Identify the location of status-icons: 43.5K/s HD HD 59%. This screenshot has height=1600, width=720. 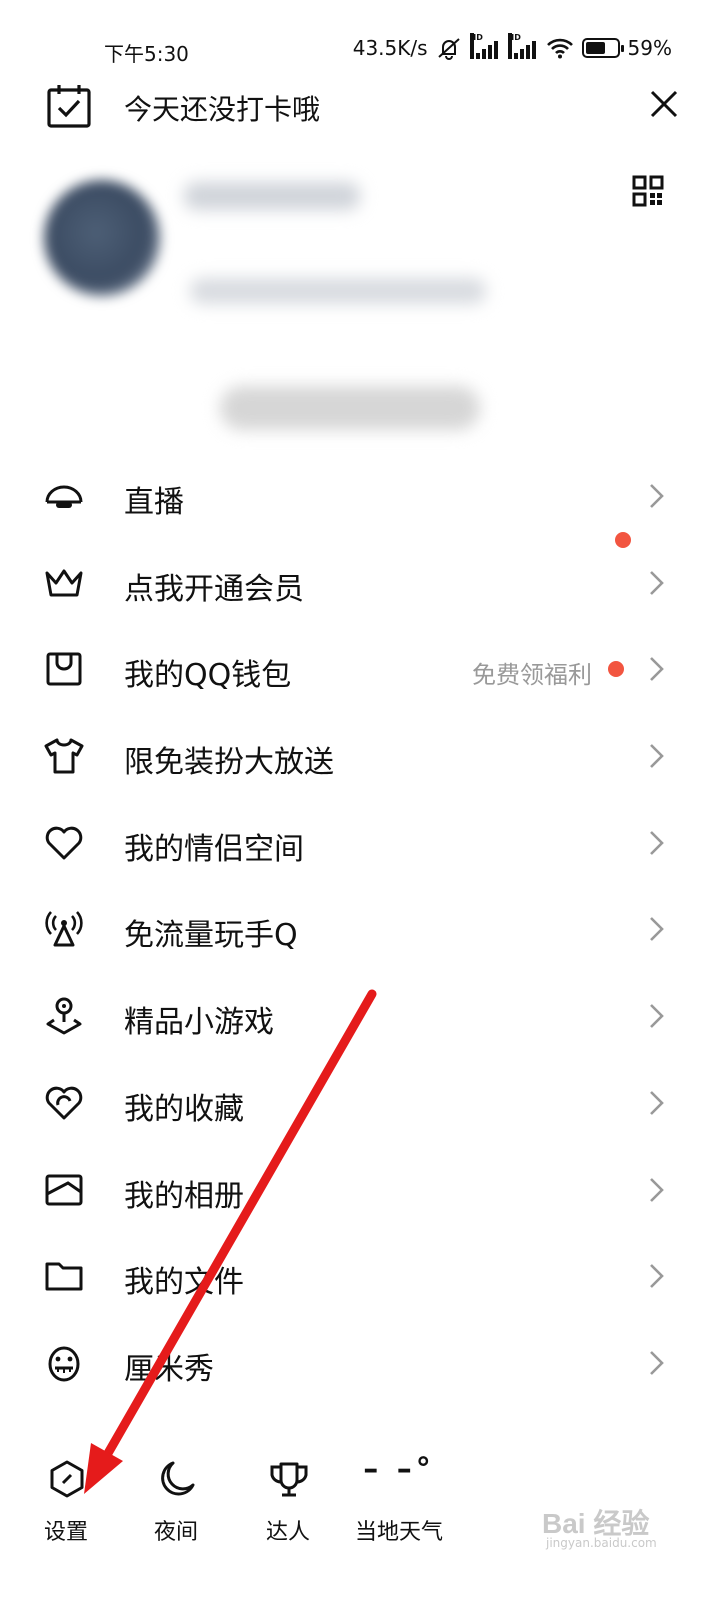
(512, 46).